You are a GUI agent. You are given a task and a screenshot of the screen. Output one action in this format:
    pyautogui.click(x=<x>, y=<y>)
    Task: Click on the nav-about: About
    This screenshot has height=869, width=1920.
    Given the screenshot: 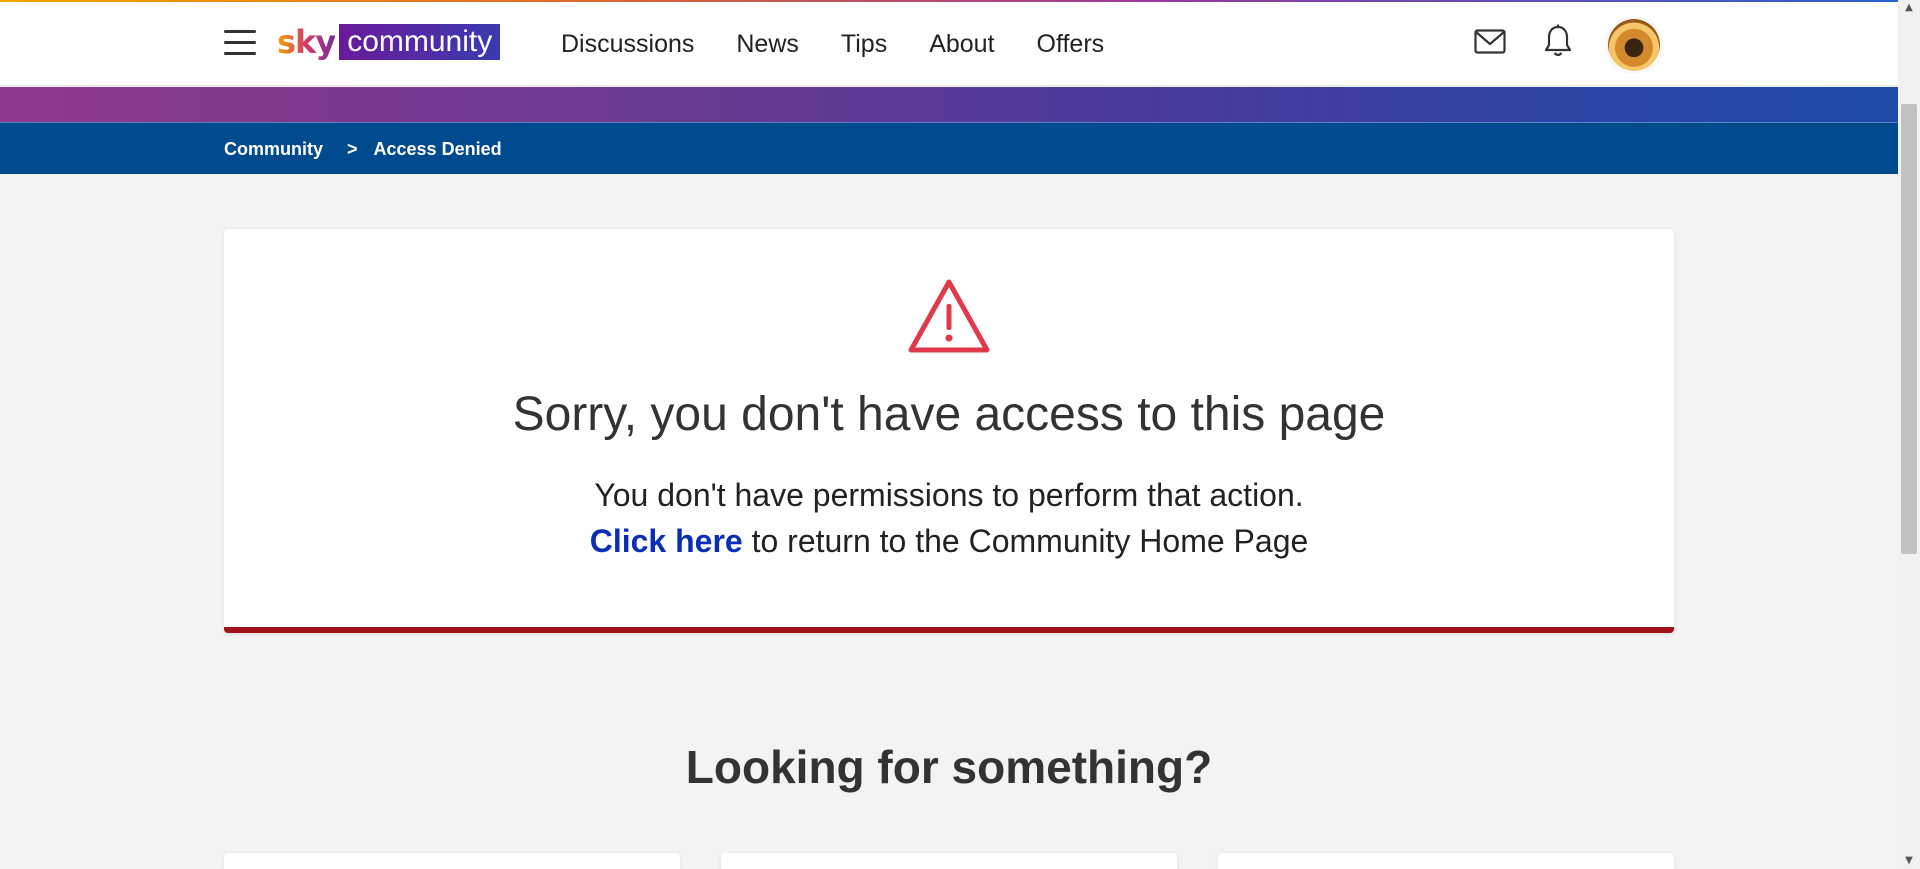 What is the action you would take?
    pyautogui.click(x=961, y=44)
    